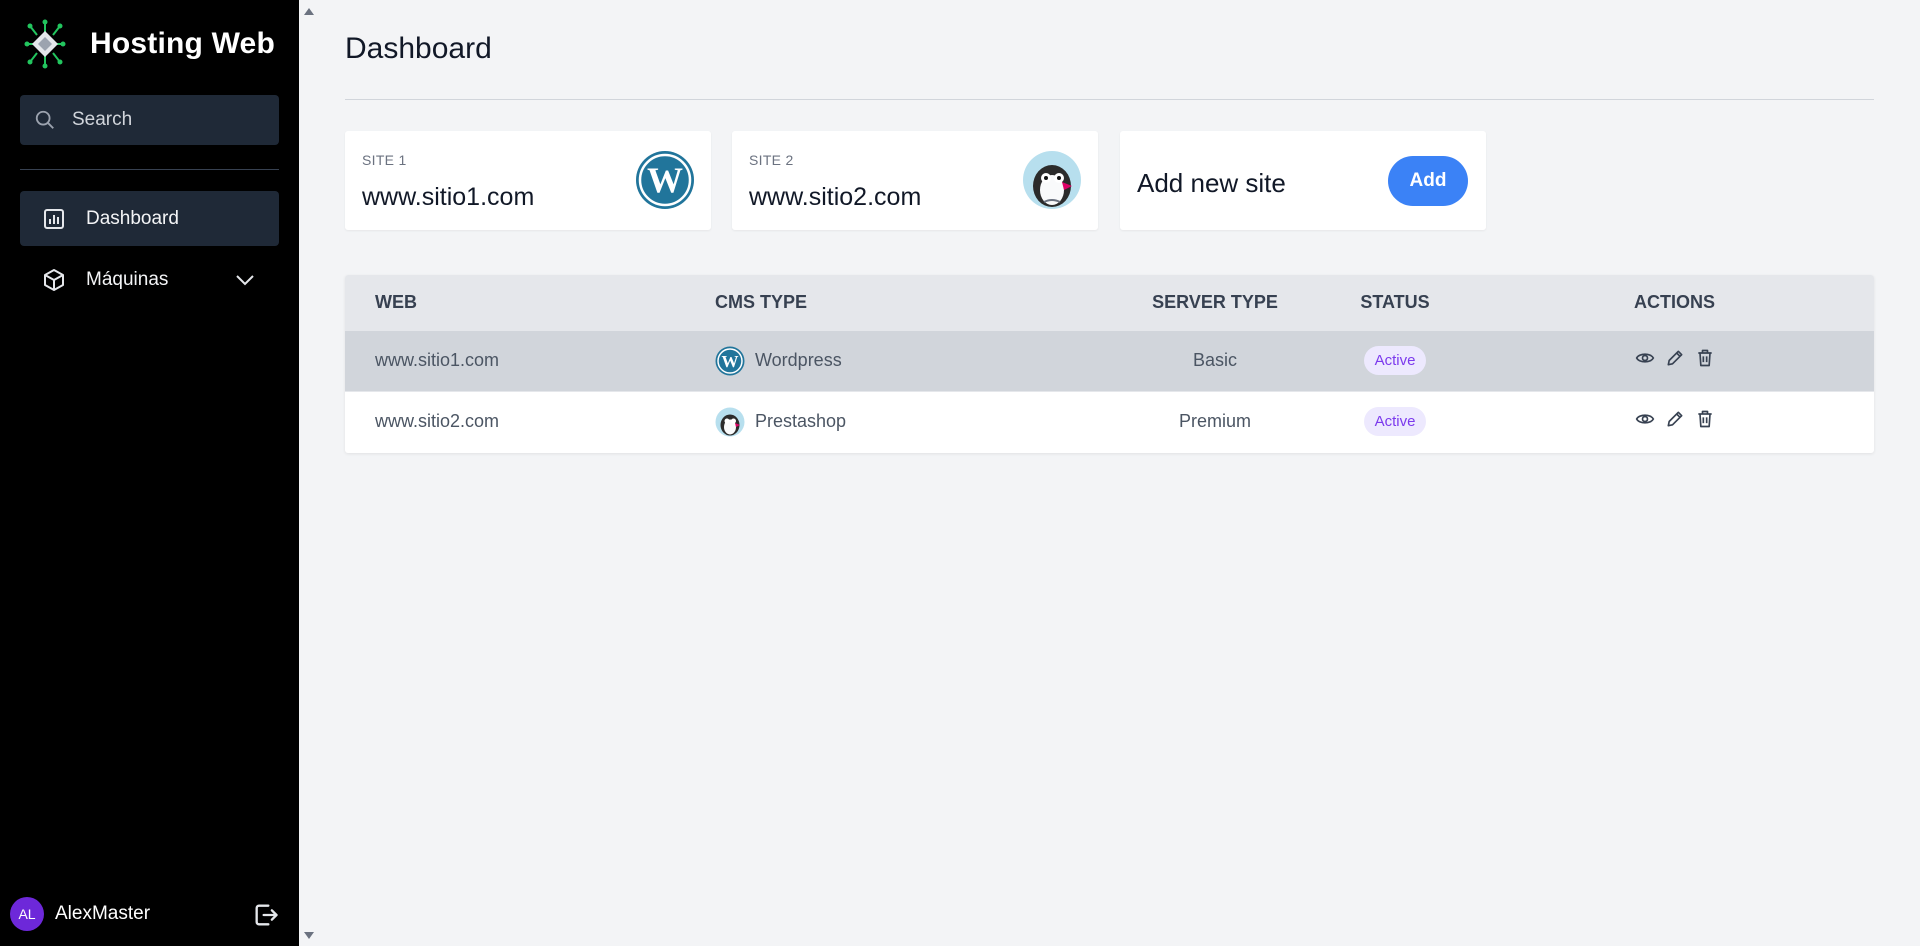  I want to click on column-header-cms-type: CMS TYPE, so click(915, 302).